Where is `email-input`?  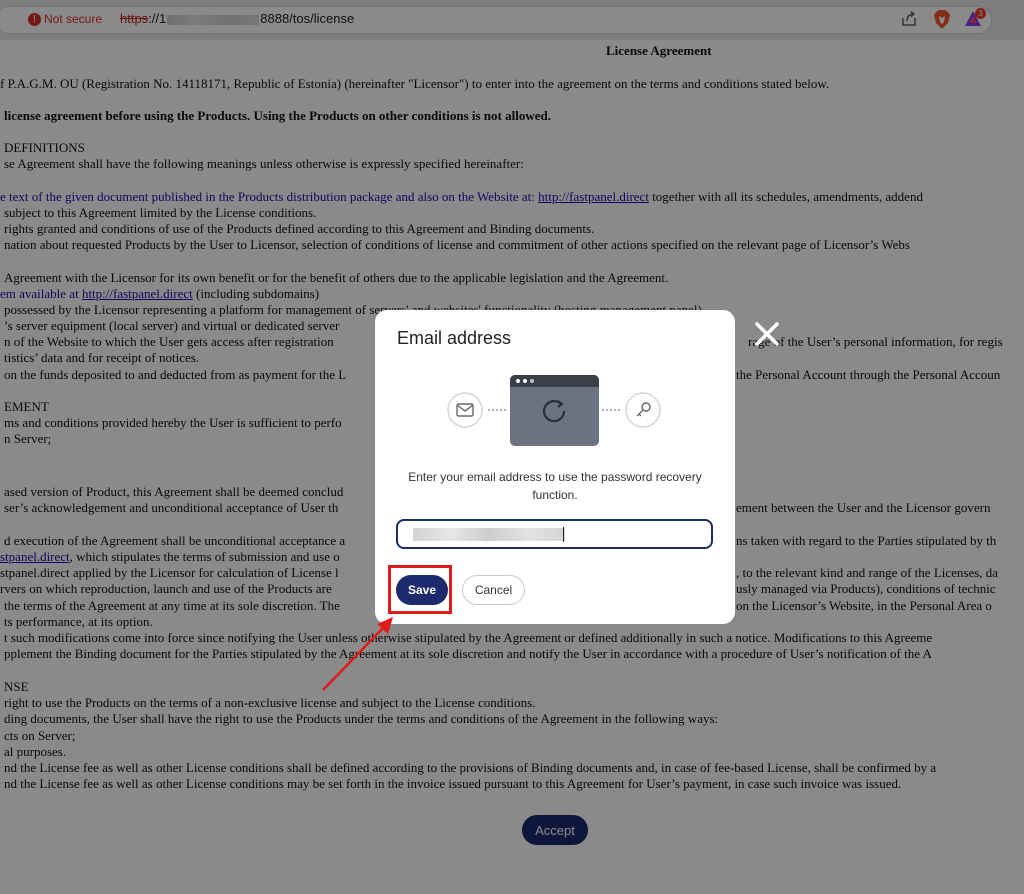
email-input is located at coordinates (554, 534).